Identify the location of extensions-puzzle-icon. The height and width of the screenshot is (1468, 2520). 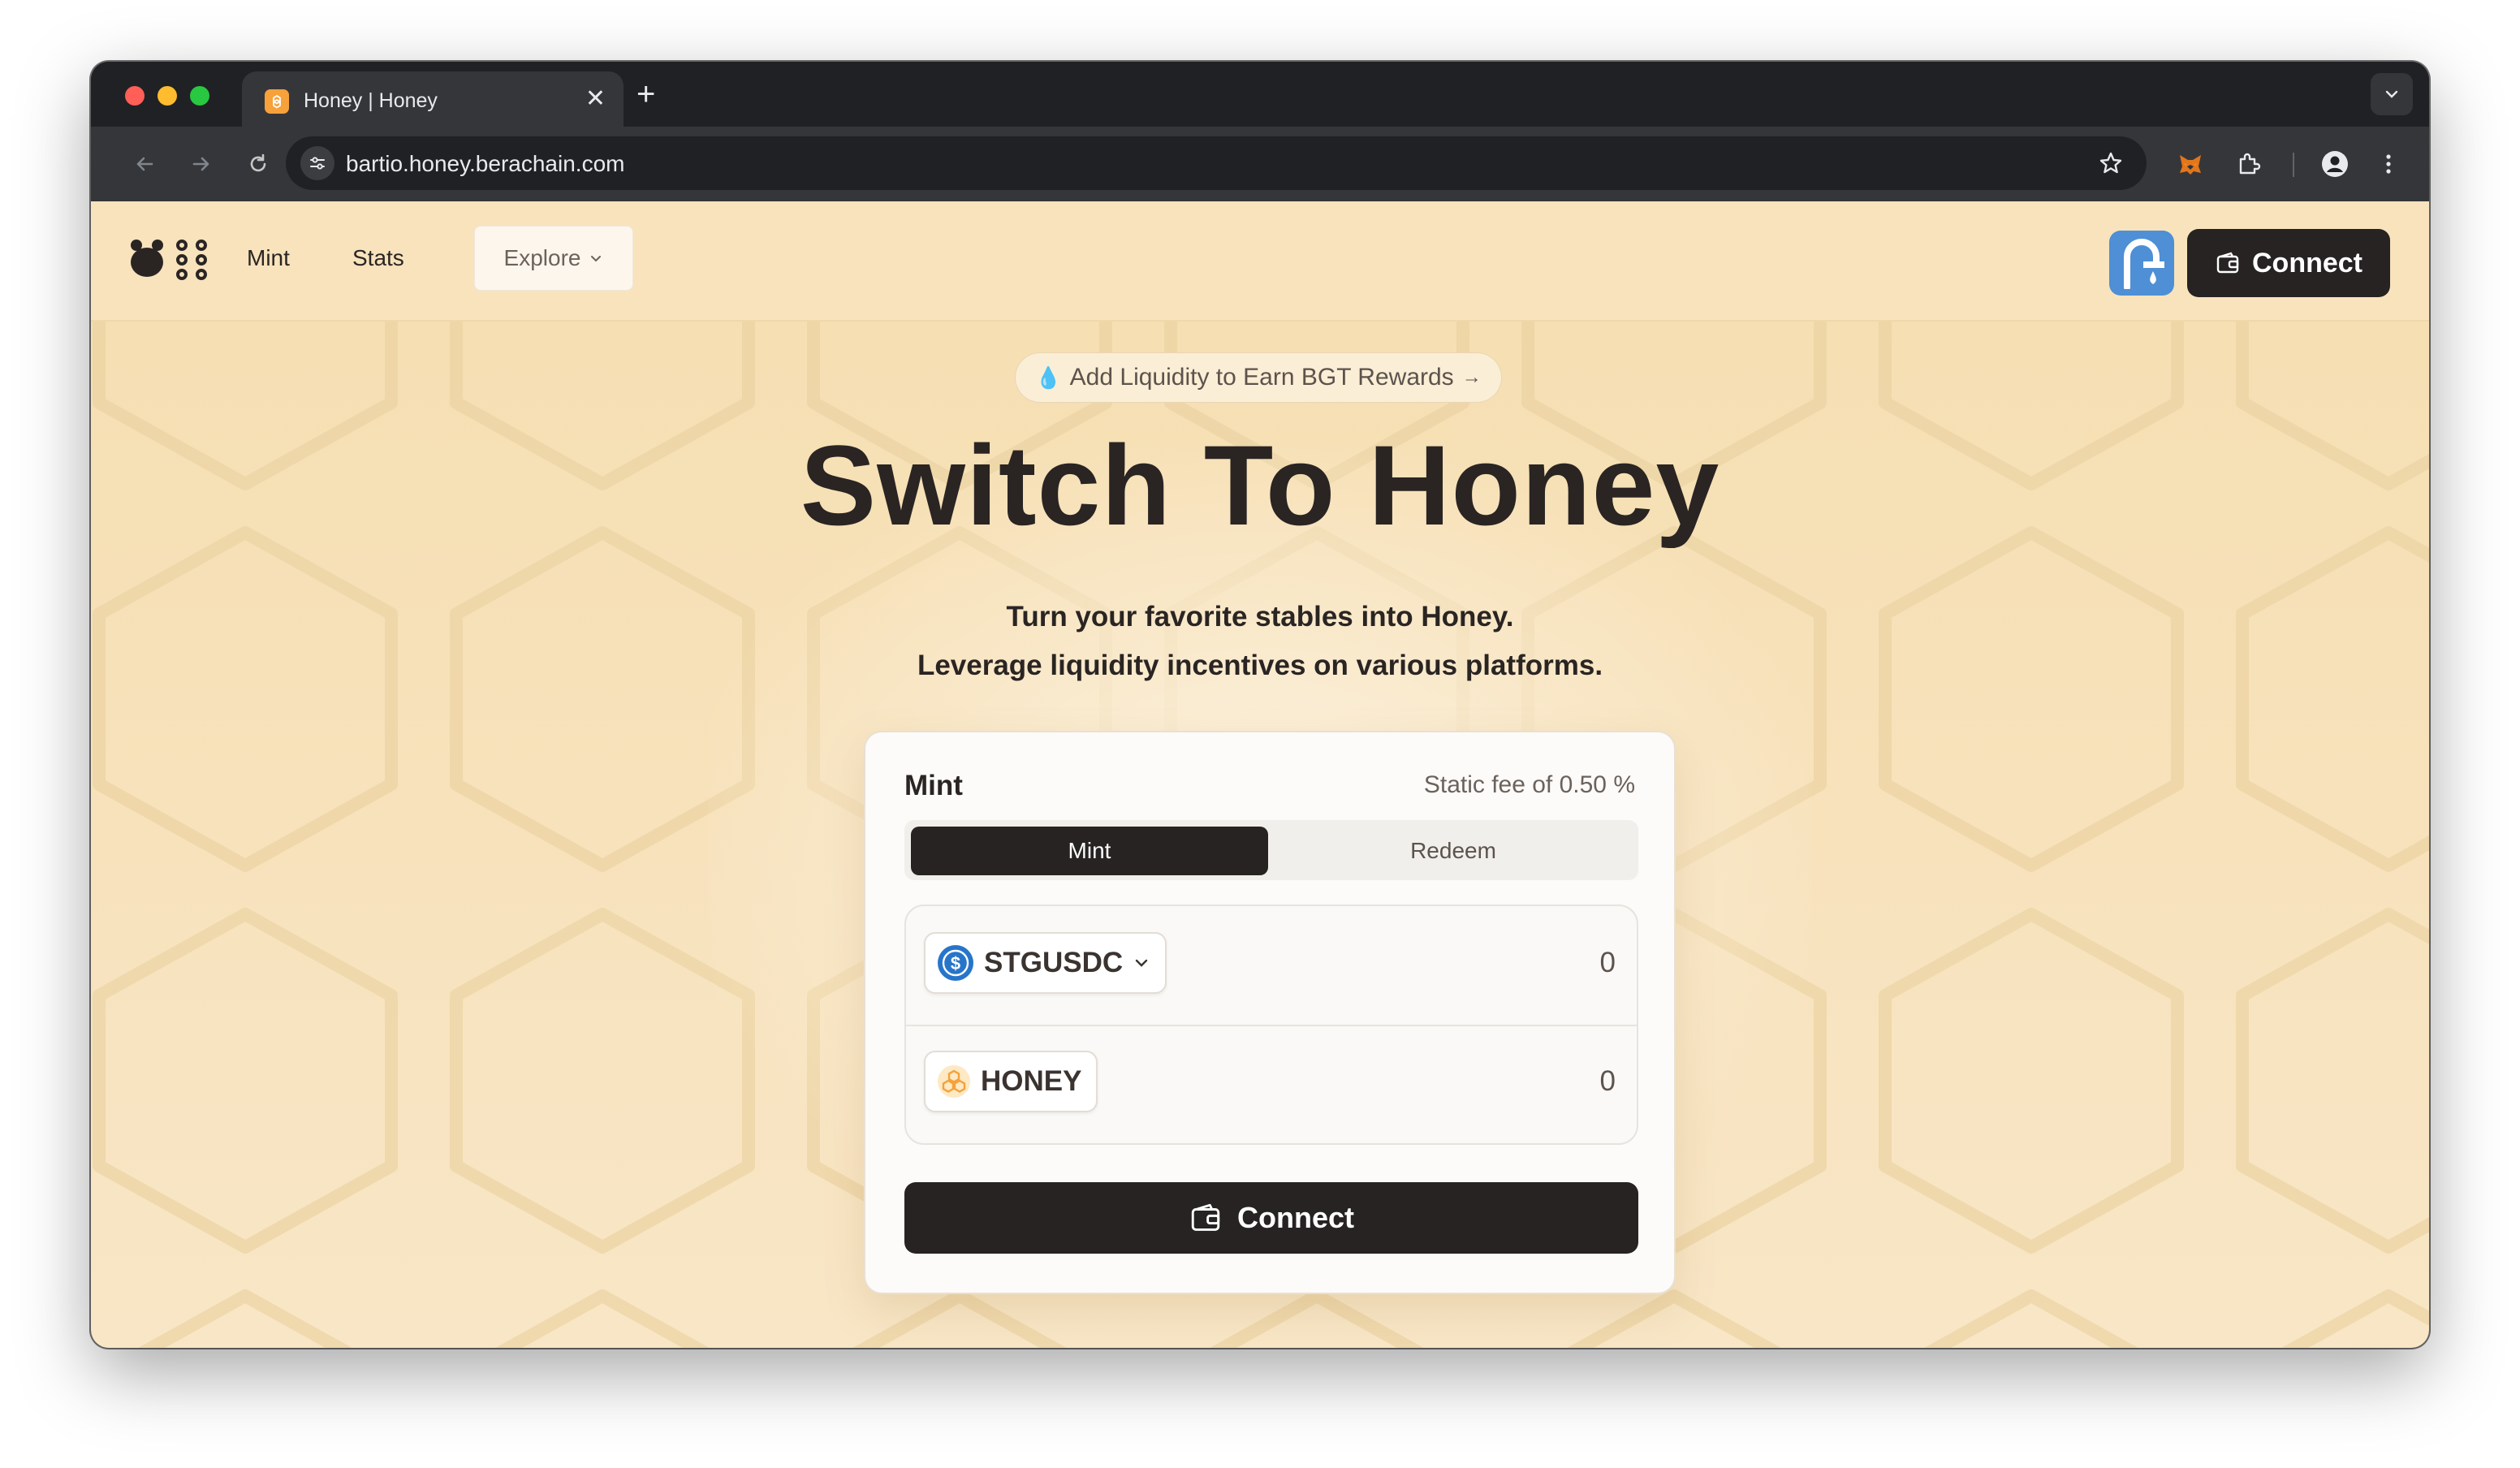
(2249, 164).